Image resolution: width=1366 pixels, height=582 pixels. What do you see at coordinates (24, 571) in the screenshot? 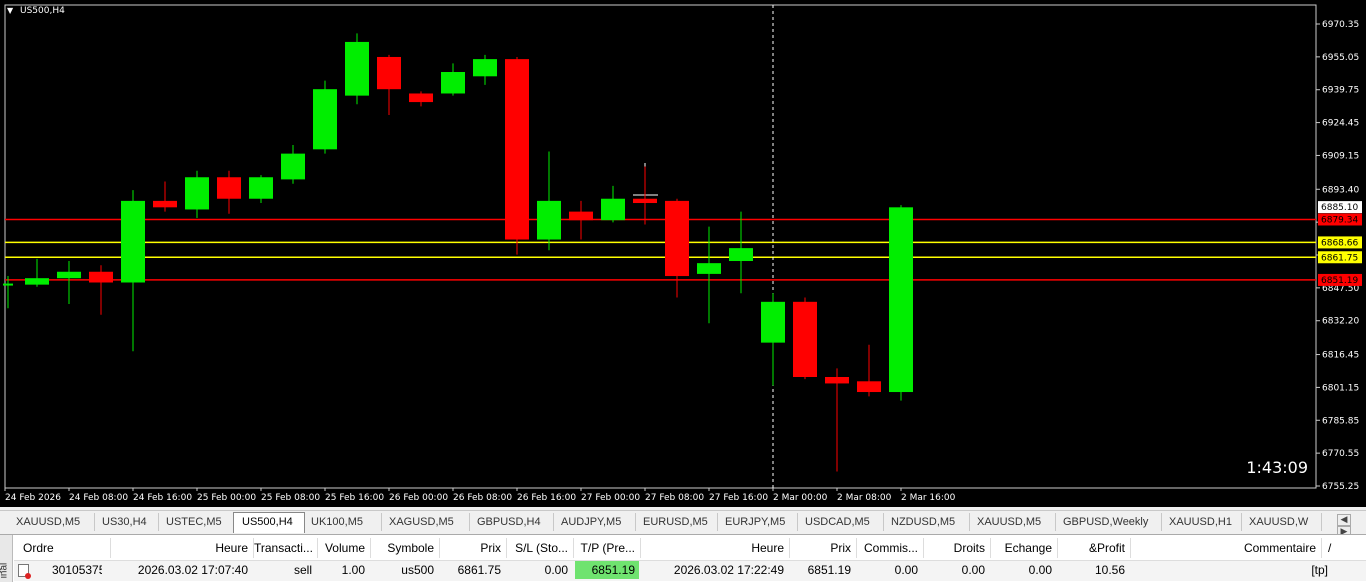
I see `order-icon` at bounding box center [24, 571].